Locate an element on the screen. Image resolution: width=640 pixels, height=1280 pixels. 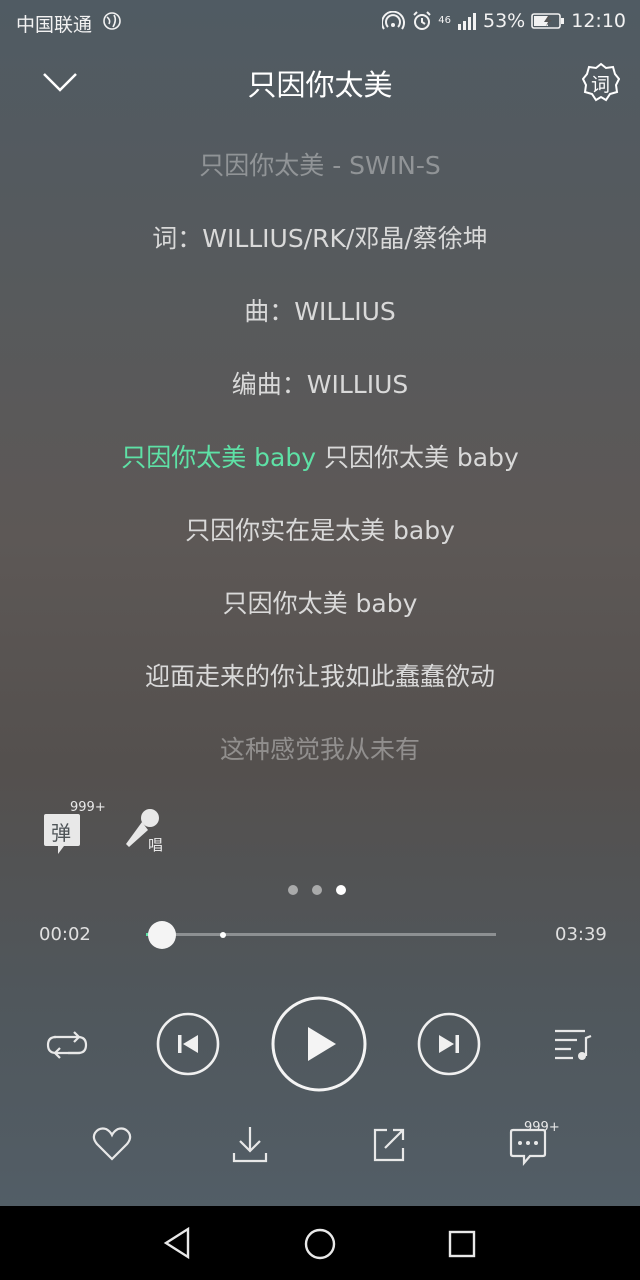
lyric-line-title: 只因你太美 - SWIN-S is located at coordinates (320, 165).